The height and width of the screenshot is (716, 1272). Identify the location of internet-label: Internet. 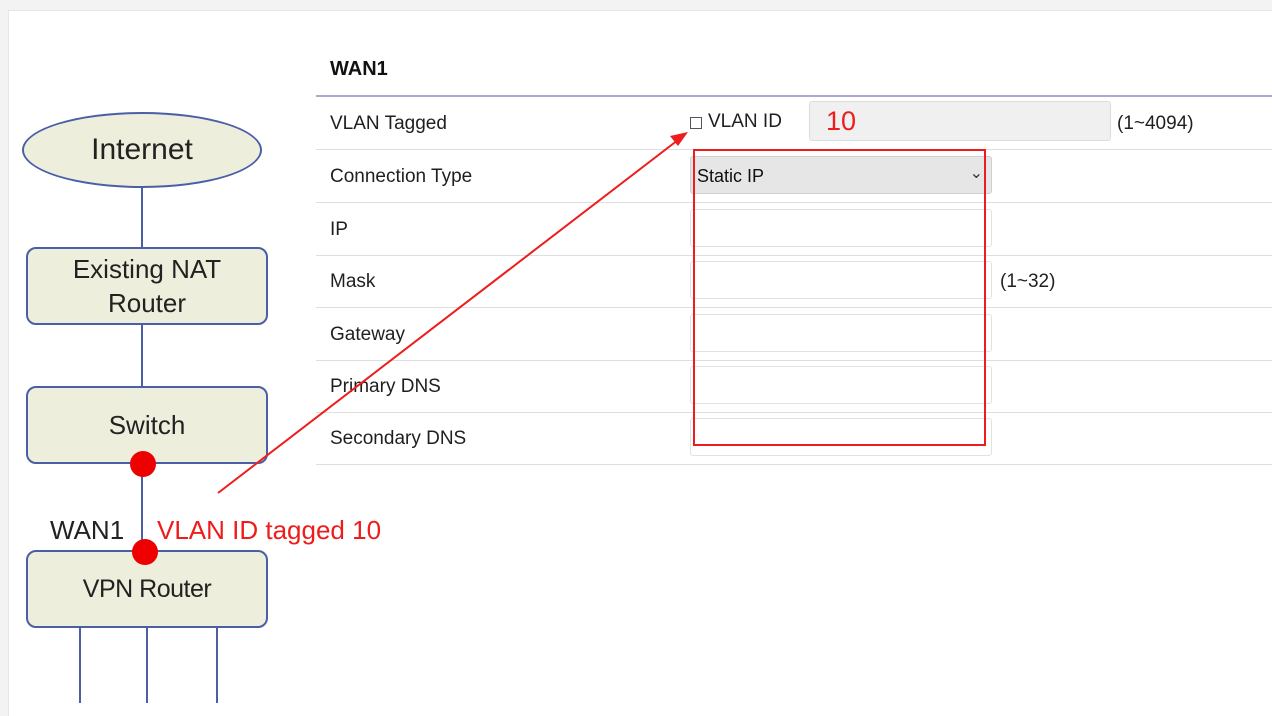
(142, 149).